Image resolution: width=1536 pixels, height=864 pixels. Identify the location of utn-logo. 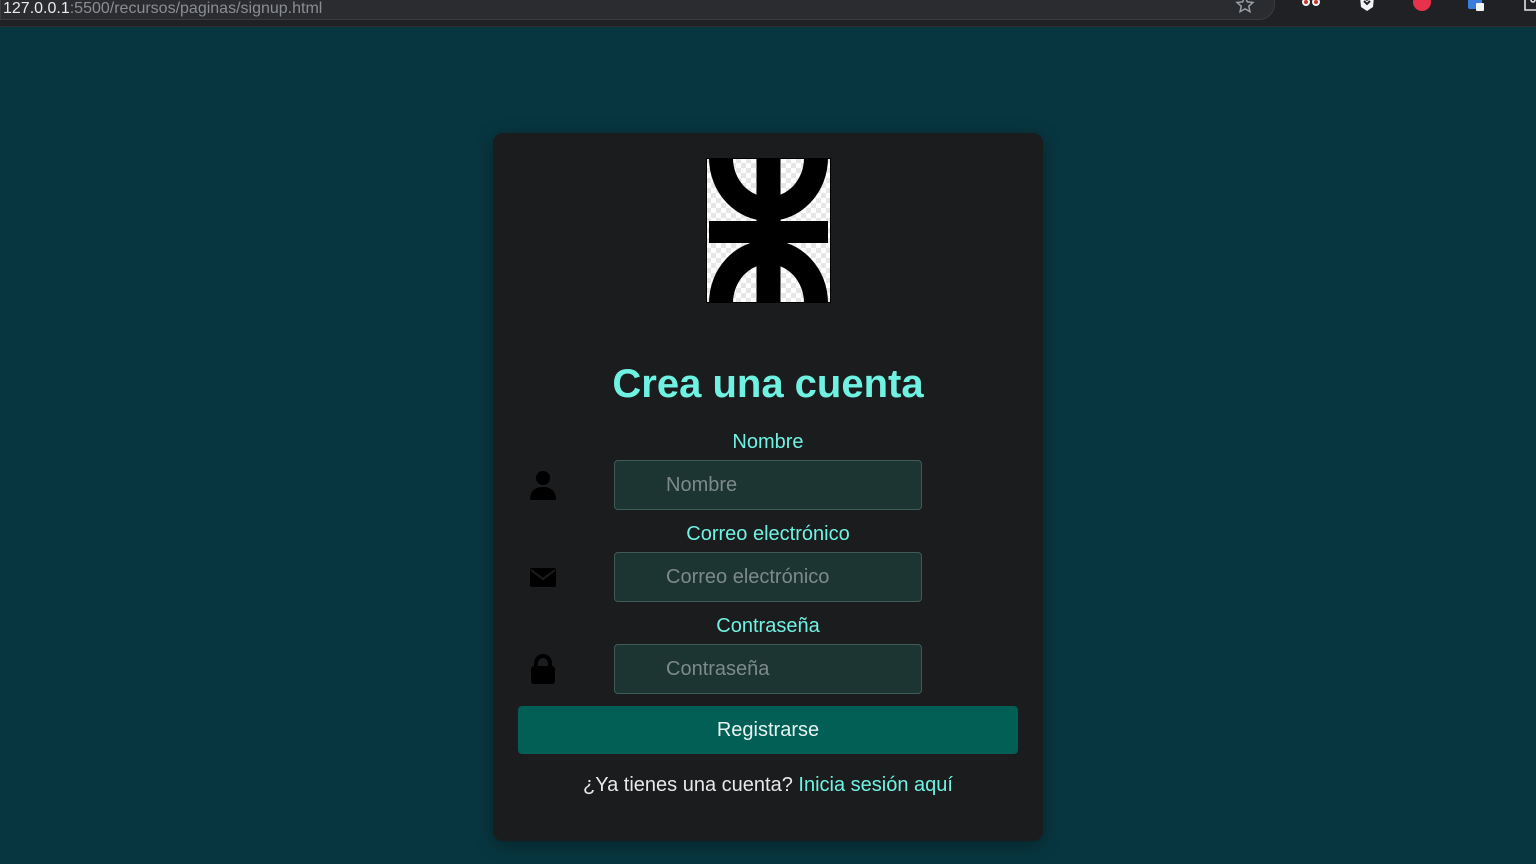
(768, 230).